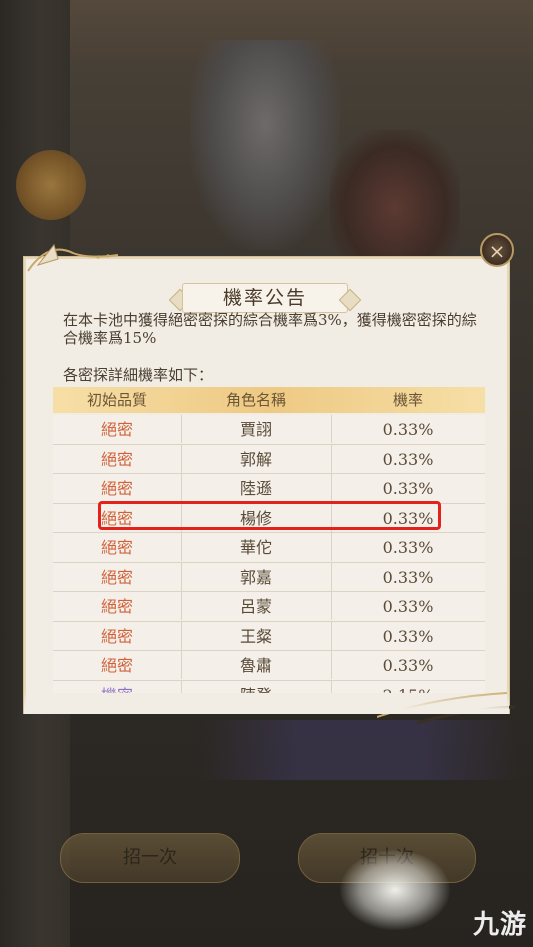 Image resolution: width=533 pixels, height=947 pixels. I want to click on crane-ornament-icon, so click(73, 257).